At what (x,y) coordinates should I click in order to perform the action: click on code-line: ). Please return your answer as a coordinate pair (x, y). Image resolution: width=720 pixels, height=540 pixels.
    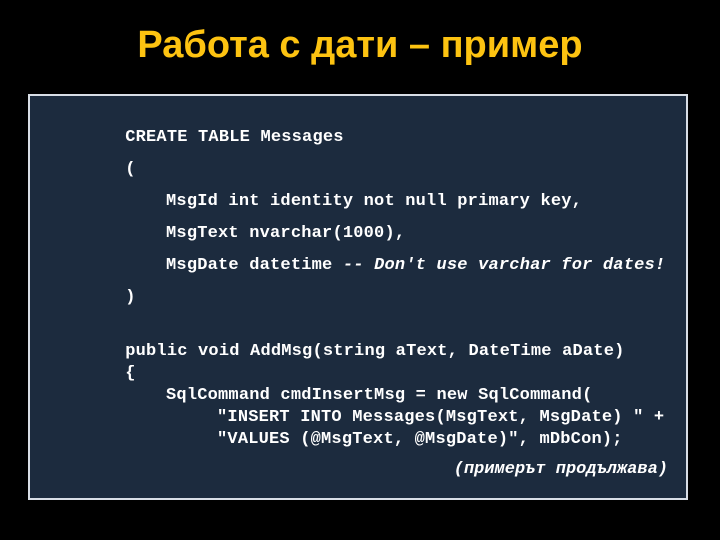
    Looking at the image, I should click on (89, 298).